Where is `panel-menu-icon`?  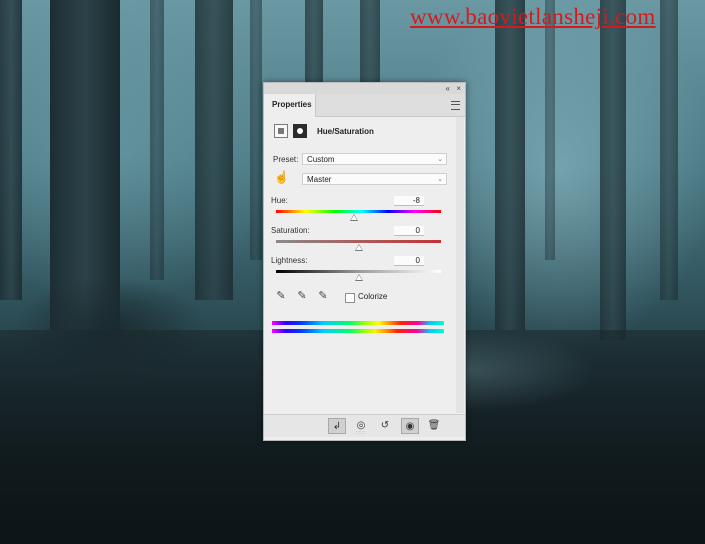 panel-menu-icon is located at coordinates (455, 105).